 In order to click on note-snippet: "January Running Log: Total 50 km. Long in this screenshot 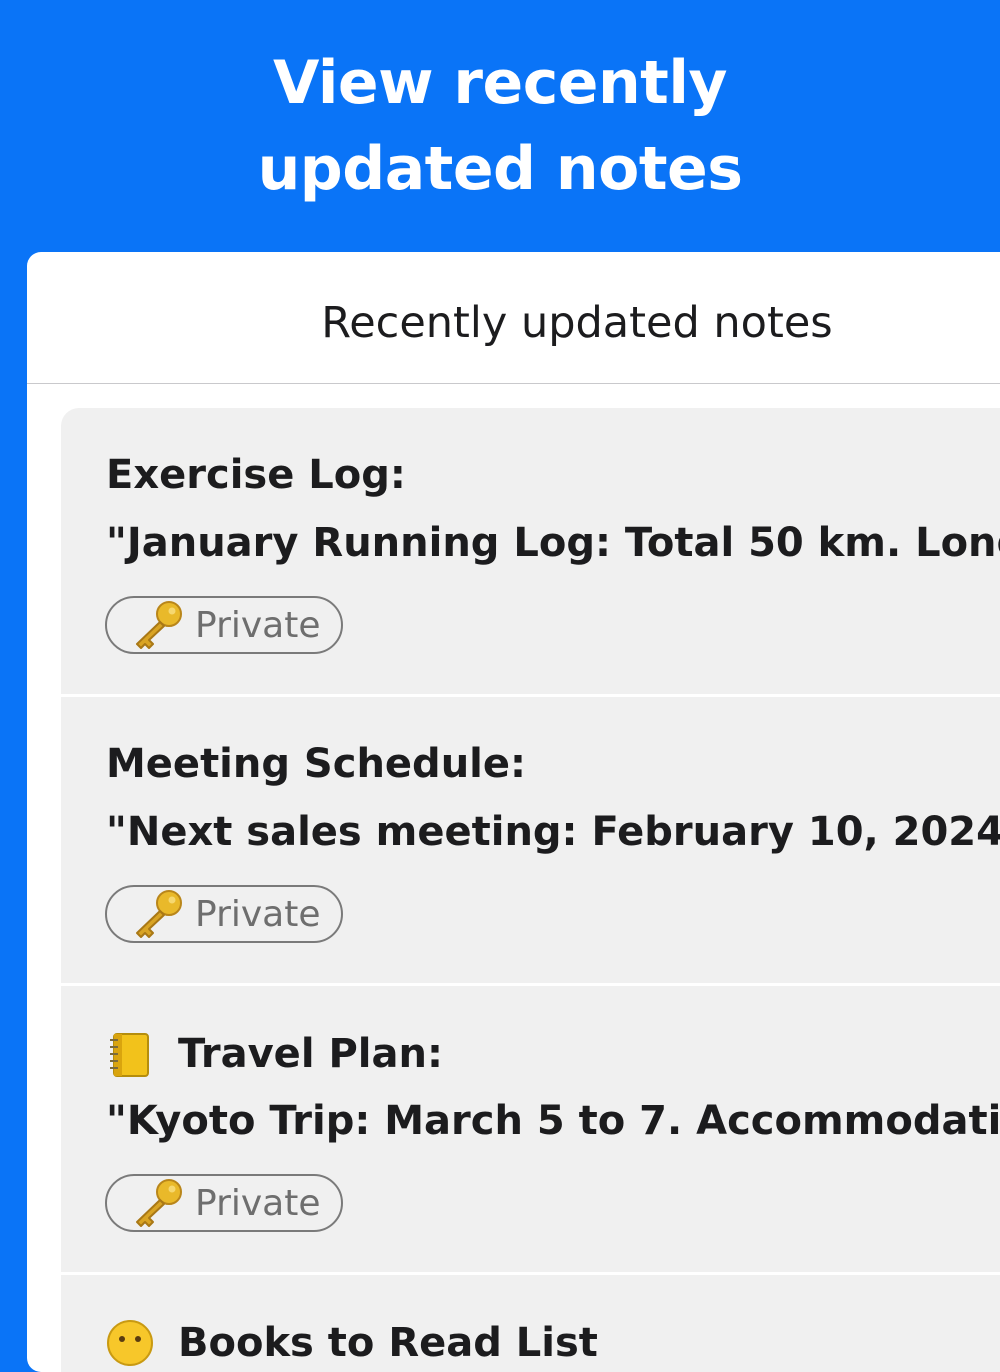, I will do `click(553, 543)`.